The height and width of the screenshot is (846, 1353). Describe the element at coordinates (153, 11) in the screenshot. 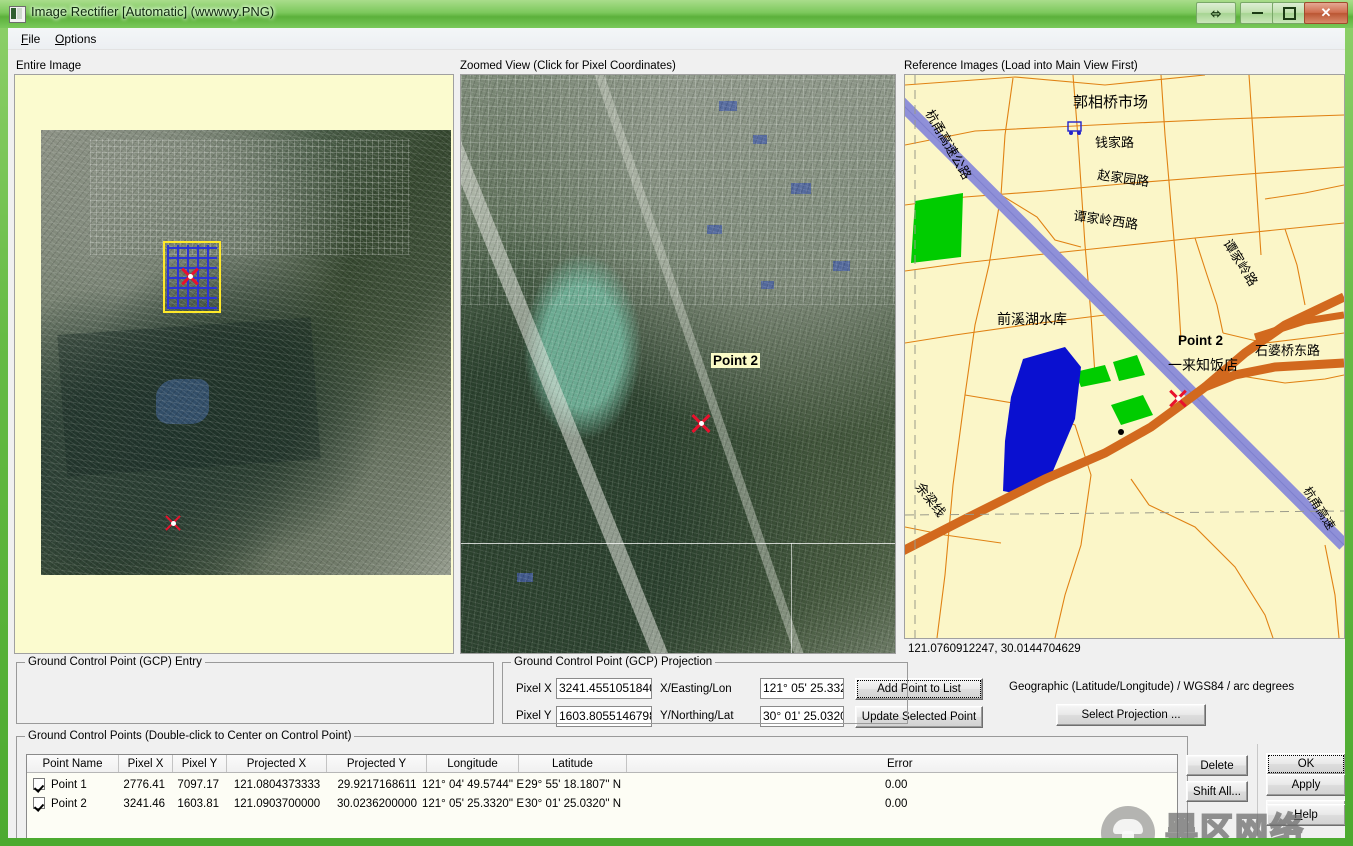

I see `window-title: Image Rectifier [Automatic] (wwwwy.PNG)` at that location.